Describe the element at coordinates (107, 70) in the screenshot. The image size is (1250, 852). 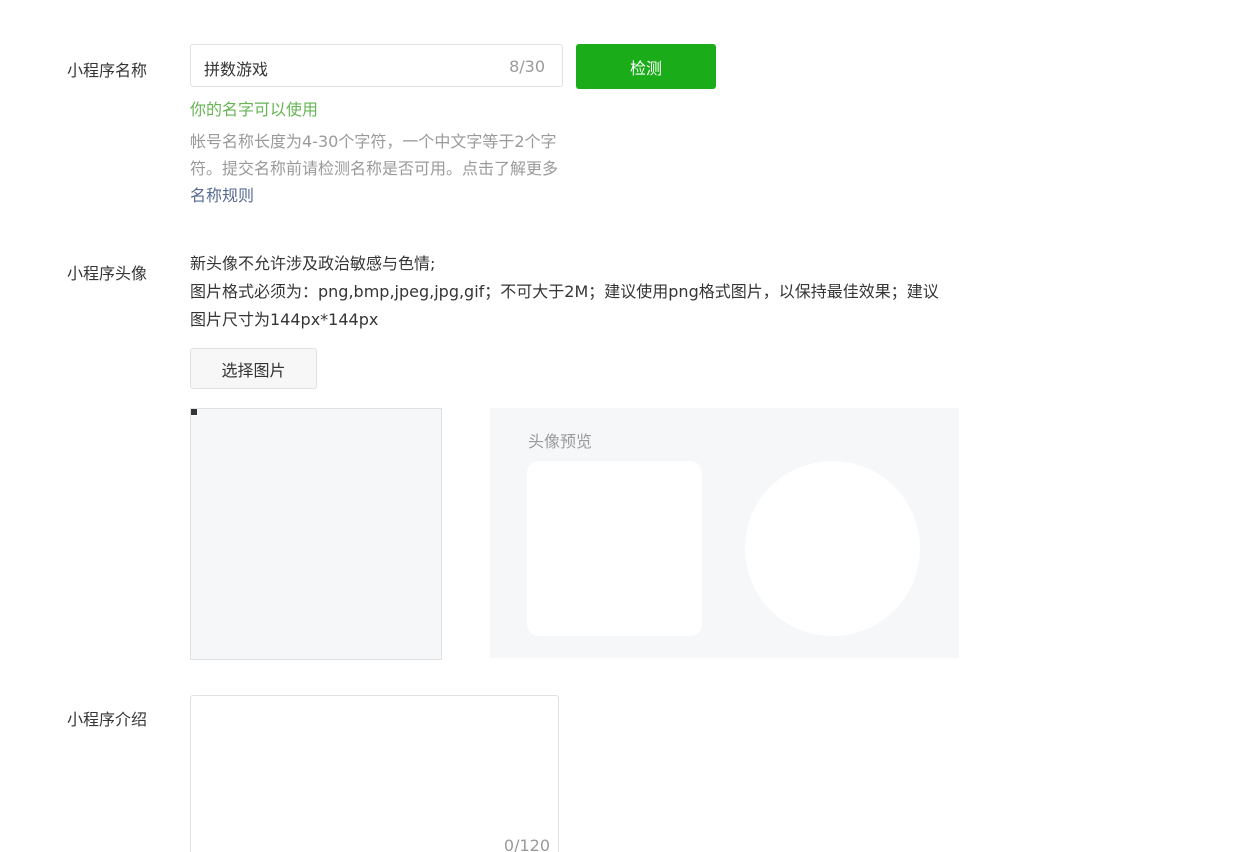
I see `name-label: 小程序名称` at that location.